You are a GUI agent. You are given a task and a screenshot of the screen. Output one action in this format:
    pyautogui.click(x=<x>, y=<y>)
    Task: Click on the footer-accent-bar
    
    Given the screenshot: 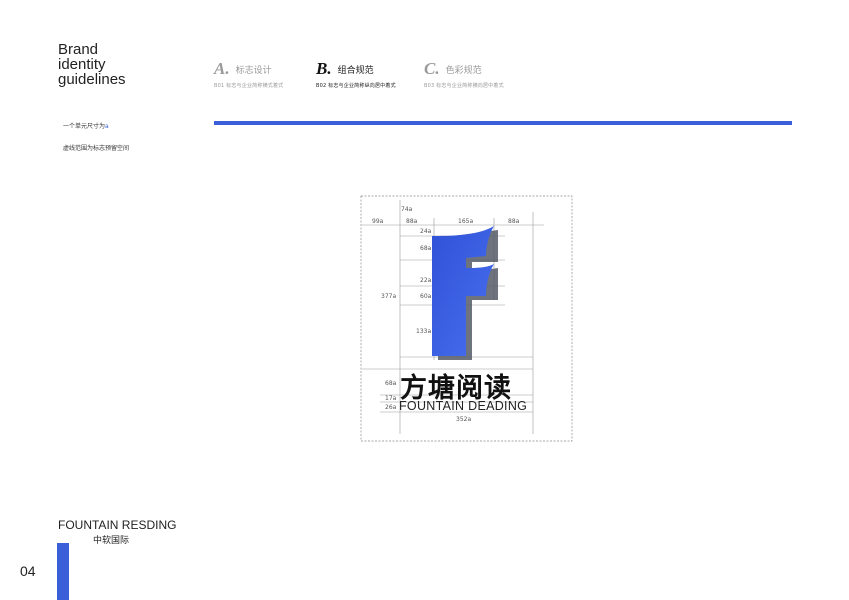 What is the action you would take?
    pyautogui.click(x=63, y=571)
    